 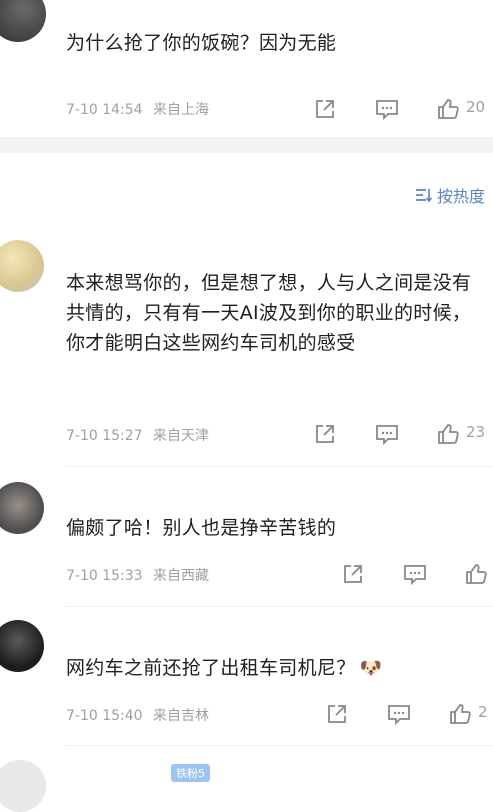 What do you see at coordinates (476, 107) in the screenshot?
I see `like-count: 20` at bounding box center [476, 107].